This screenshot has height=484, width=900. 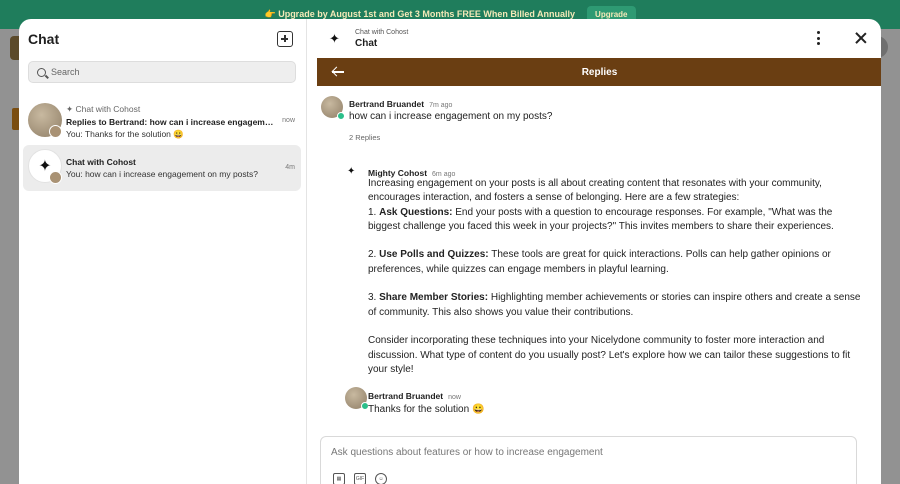 I want to click on search-input, so click(x=166, y=72).